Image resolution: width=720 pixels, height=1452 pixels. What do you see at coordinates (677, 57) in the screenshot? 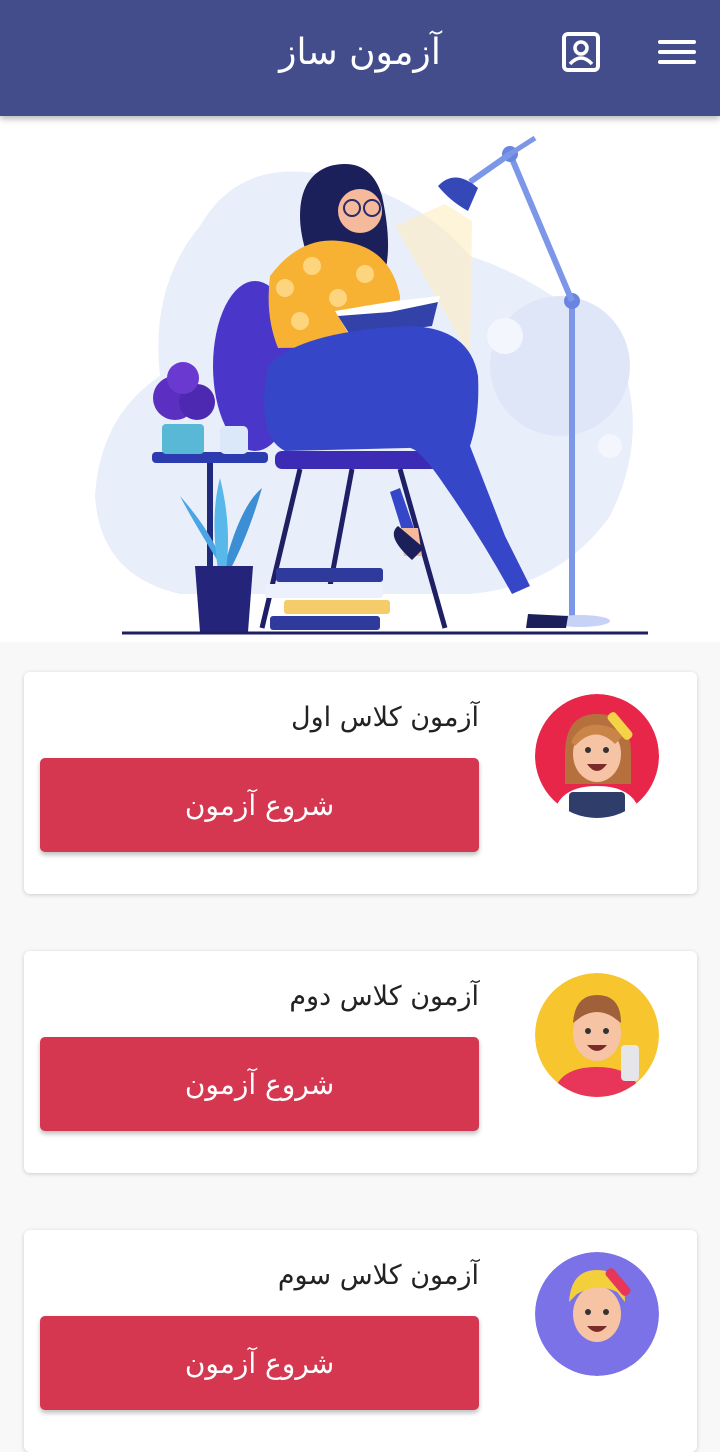
I see `hamburger-menu-icon` at bounding box center [677, 57].